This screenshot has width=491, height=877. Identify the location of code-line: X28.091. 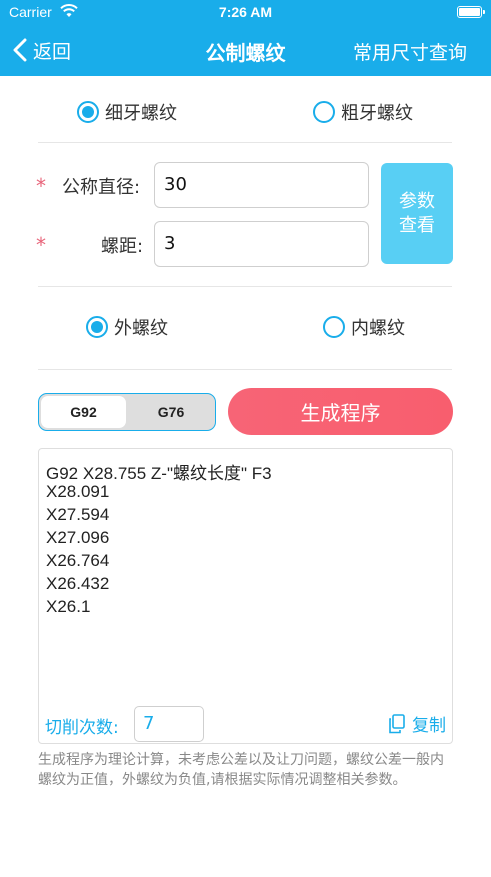
(78, 491).